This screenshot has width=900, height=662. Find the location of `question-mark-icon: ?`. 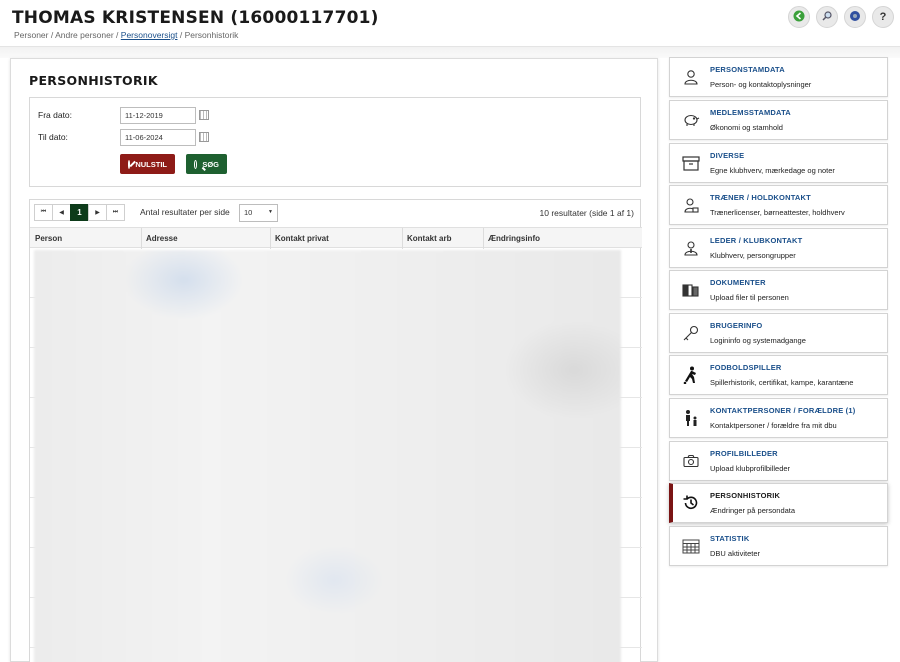

question-mark-icon: ? is located at coordinates (883, 17).